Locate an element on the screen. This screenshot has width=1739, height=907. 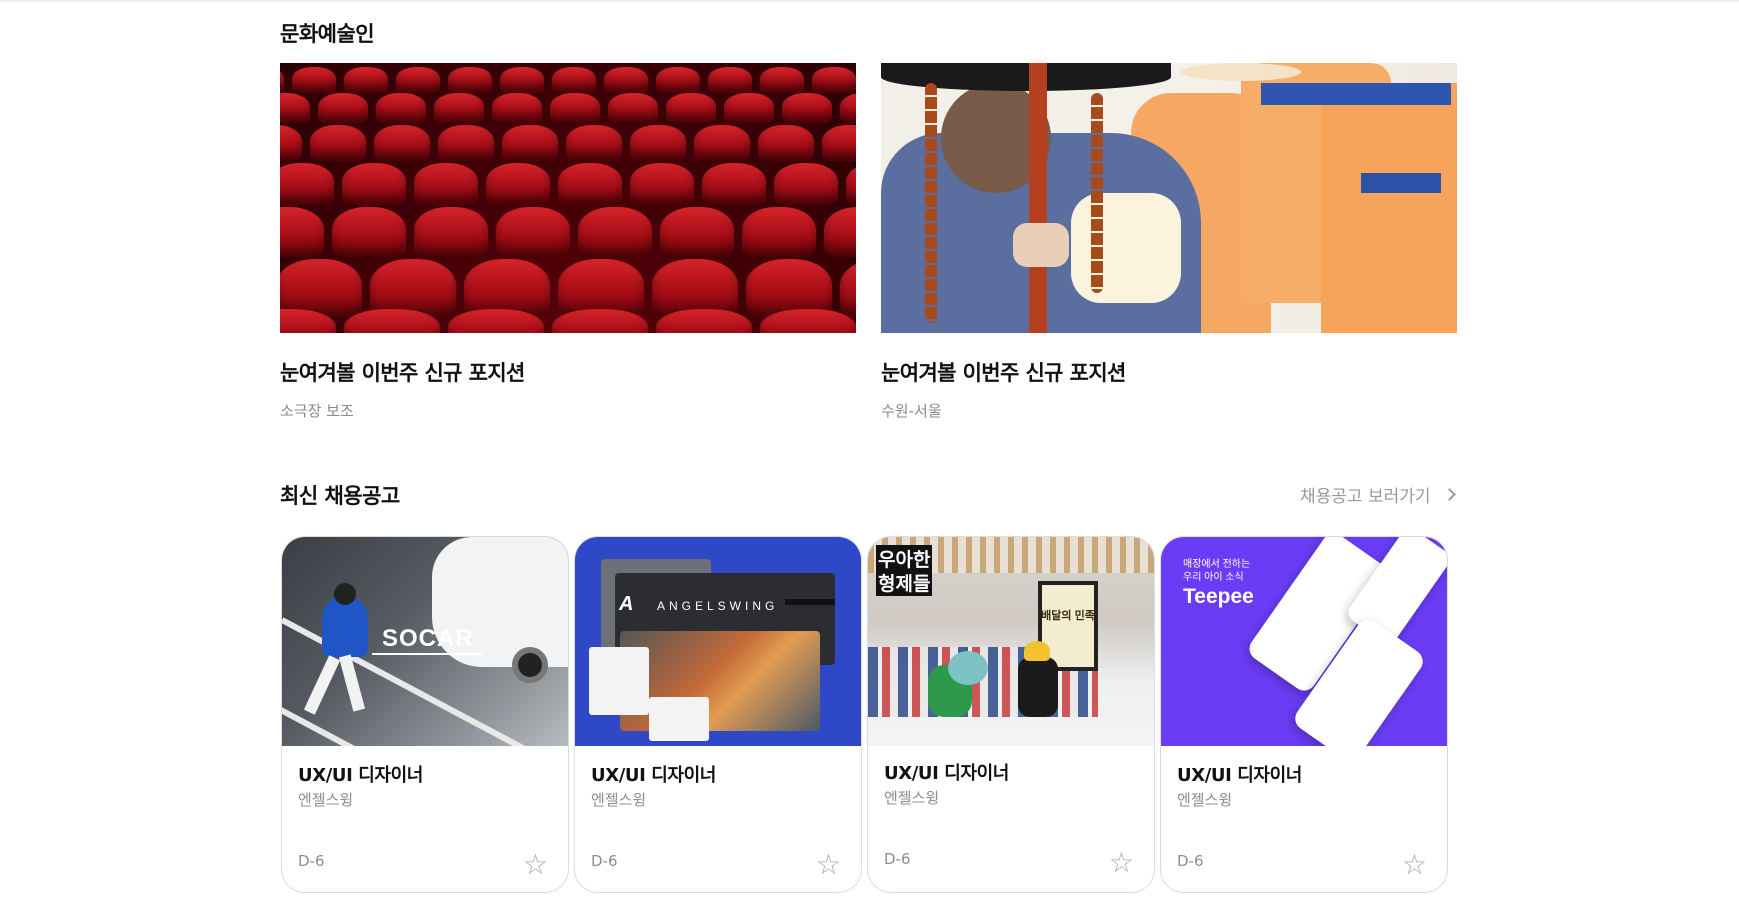
view-all-jobs-link: 채용공고 보러가기 is located at coordinates (1378, 494).